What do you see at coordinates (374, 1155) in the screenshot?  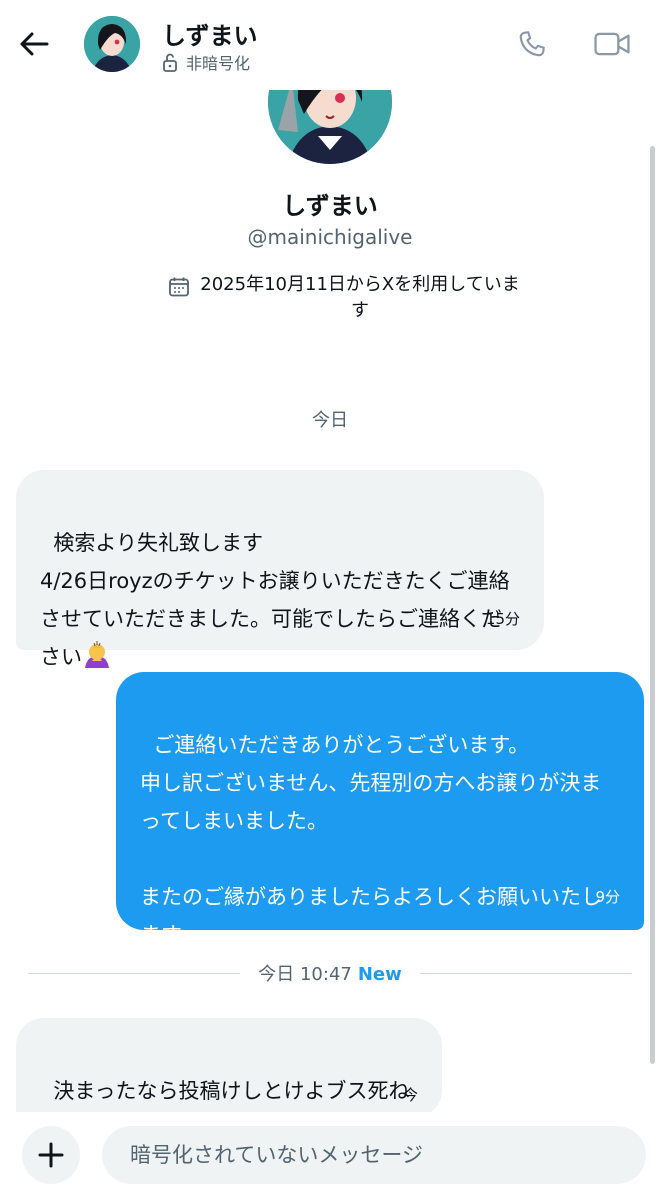 I see `message-input` at bounding box center [374, 1155].